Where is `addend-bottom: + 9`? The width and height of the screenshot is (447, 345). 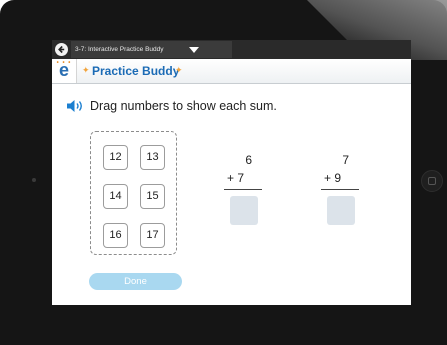
addend-bottom: + 9 is located at coordinates (333, 178).